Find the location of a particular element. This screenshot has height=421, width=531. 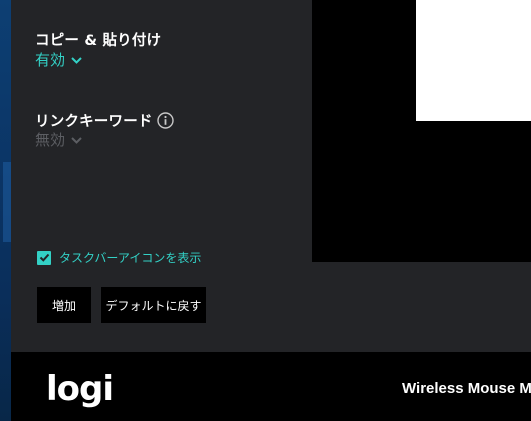

copy-paste-dropdown: 有効 is located at coordinates (59, 59).